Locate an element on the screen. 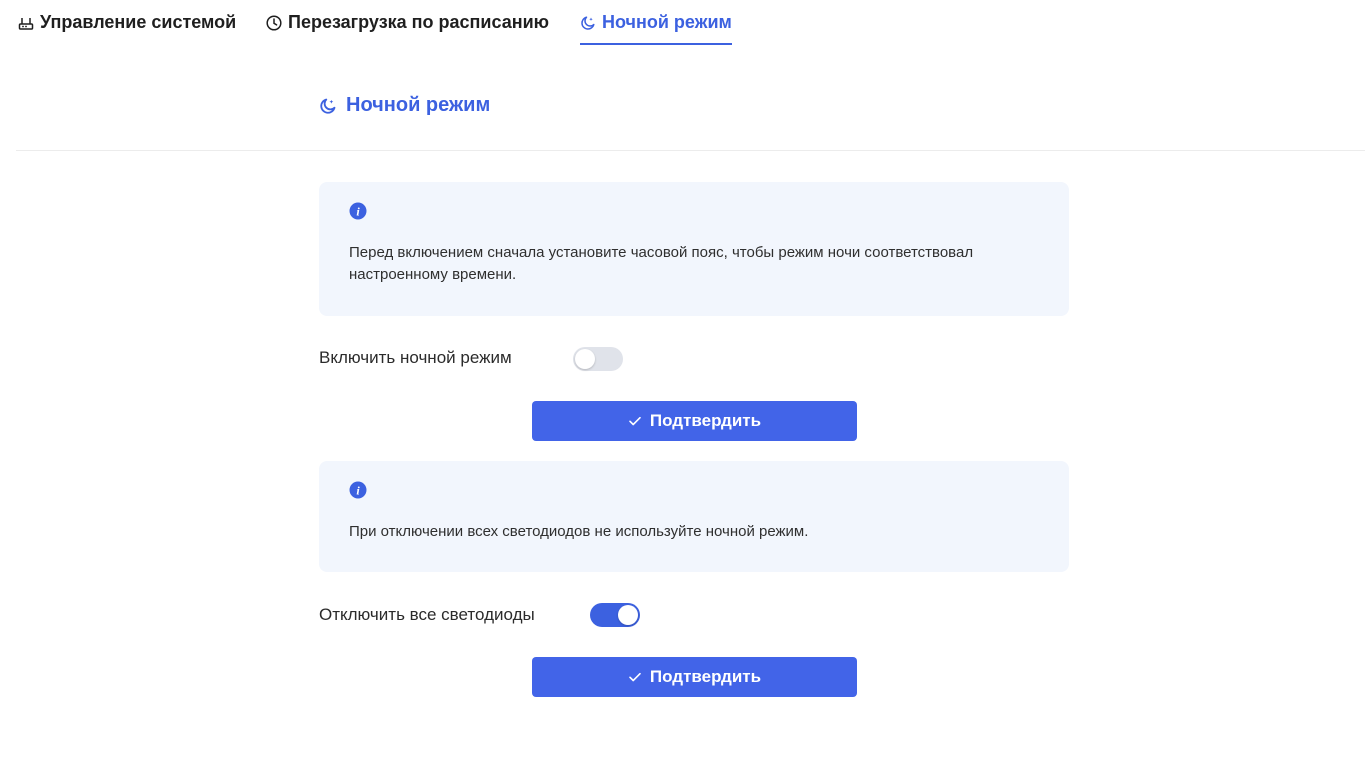 The width and height of the screenshot is (1365, 765). leds-toggle-label: Отключить все светодиоды is located at coordinates (427, 614).